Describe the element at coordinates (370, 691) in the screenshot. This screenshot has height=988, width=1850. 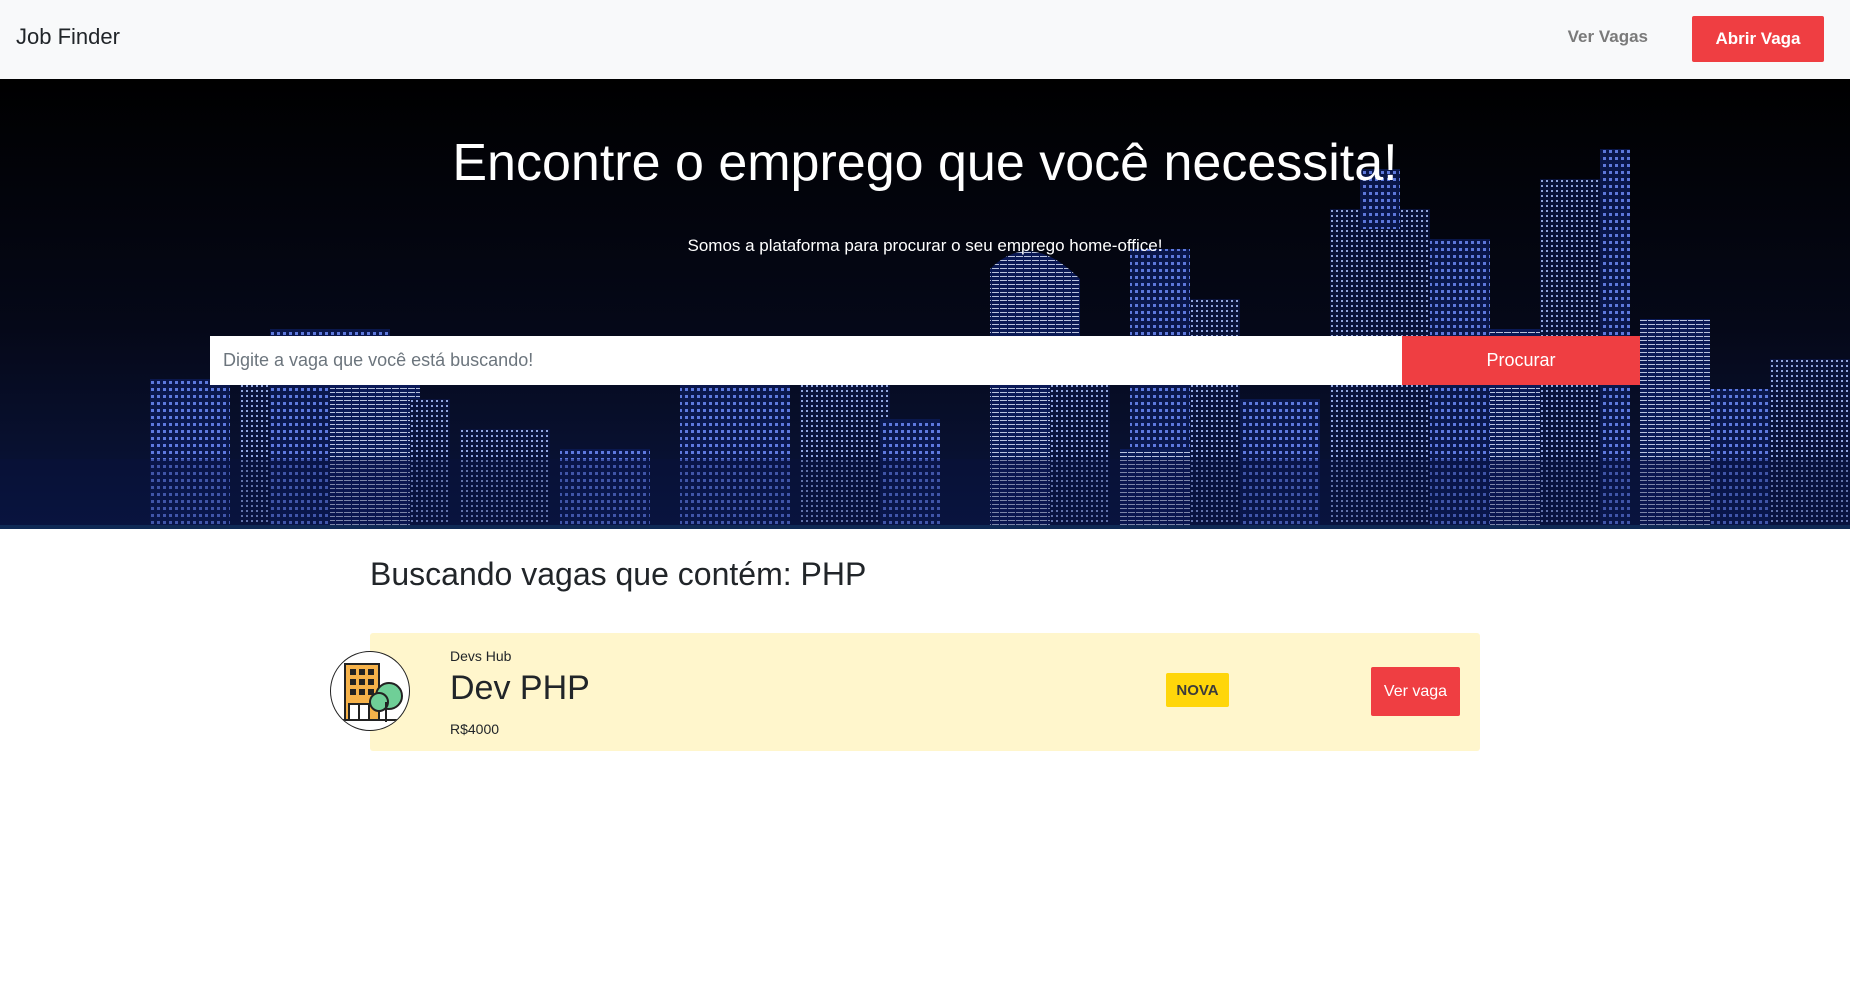
I see `company-building-icon` at that location.